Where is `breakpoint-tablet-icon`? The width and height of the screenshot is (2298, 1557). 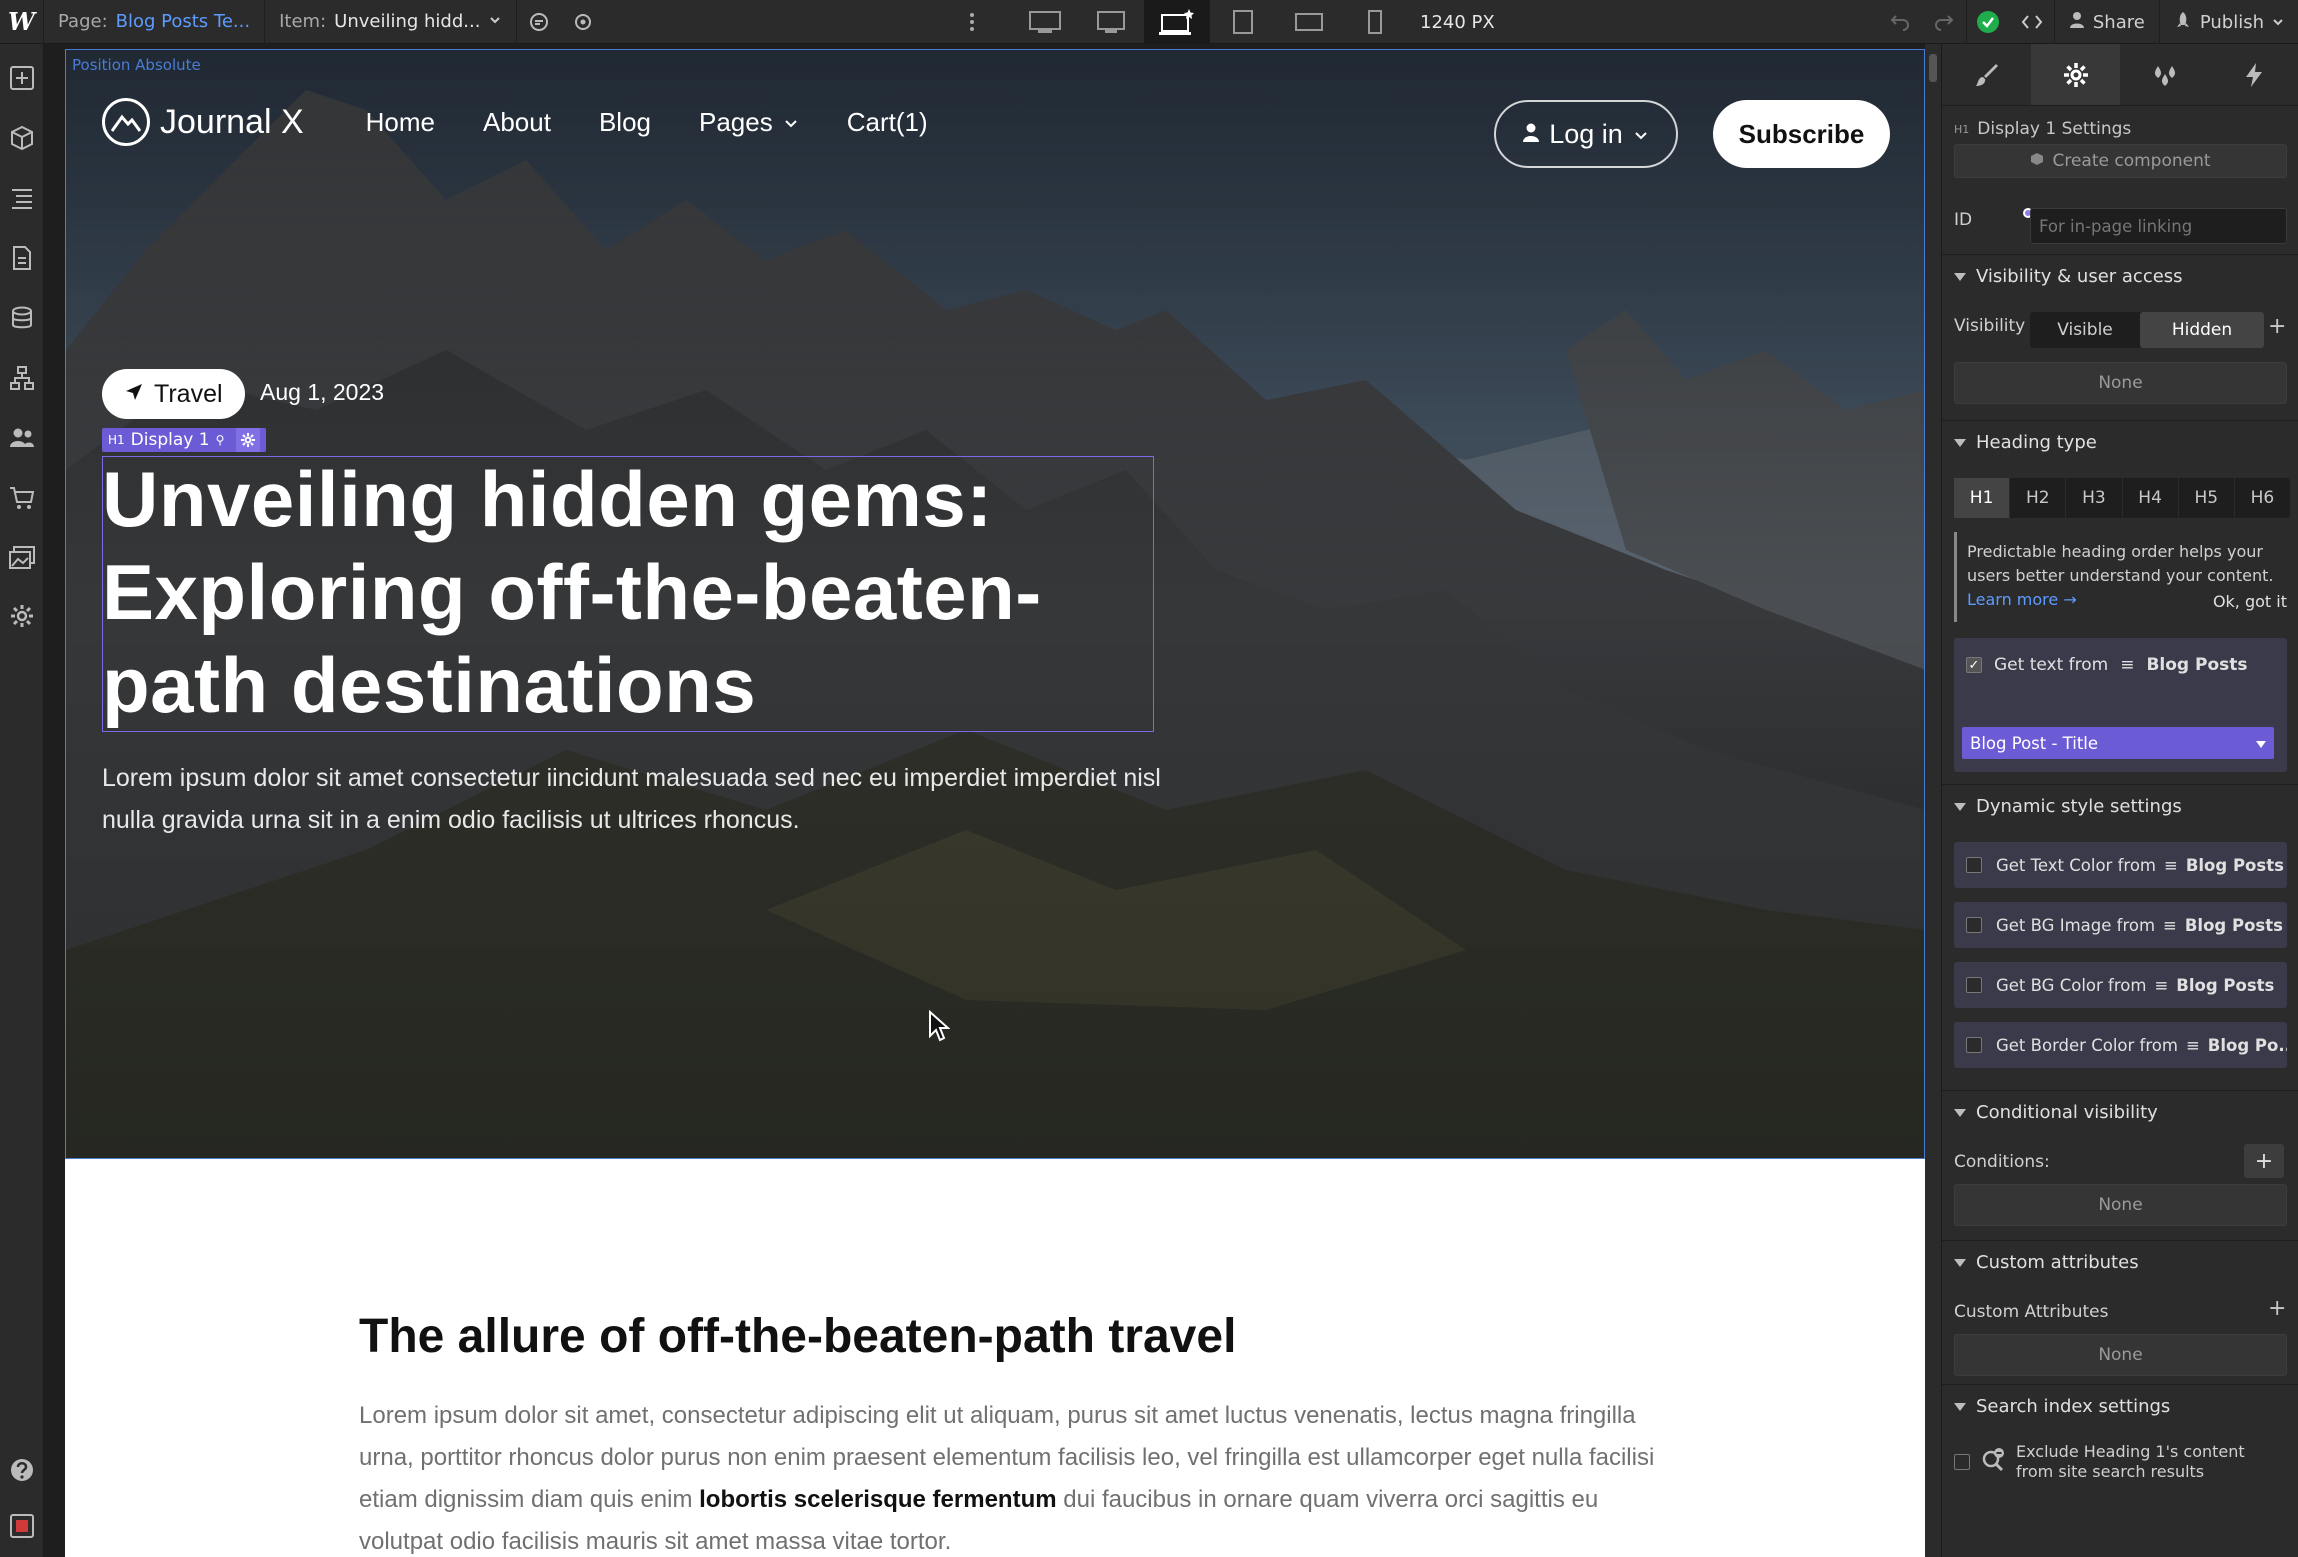
breakpoint-tablet-icon is located at coordinates (1243, 22).